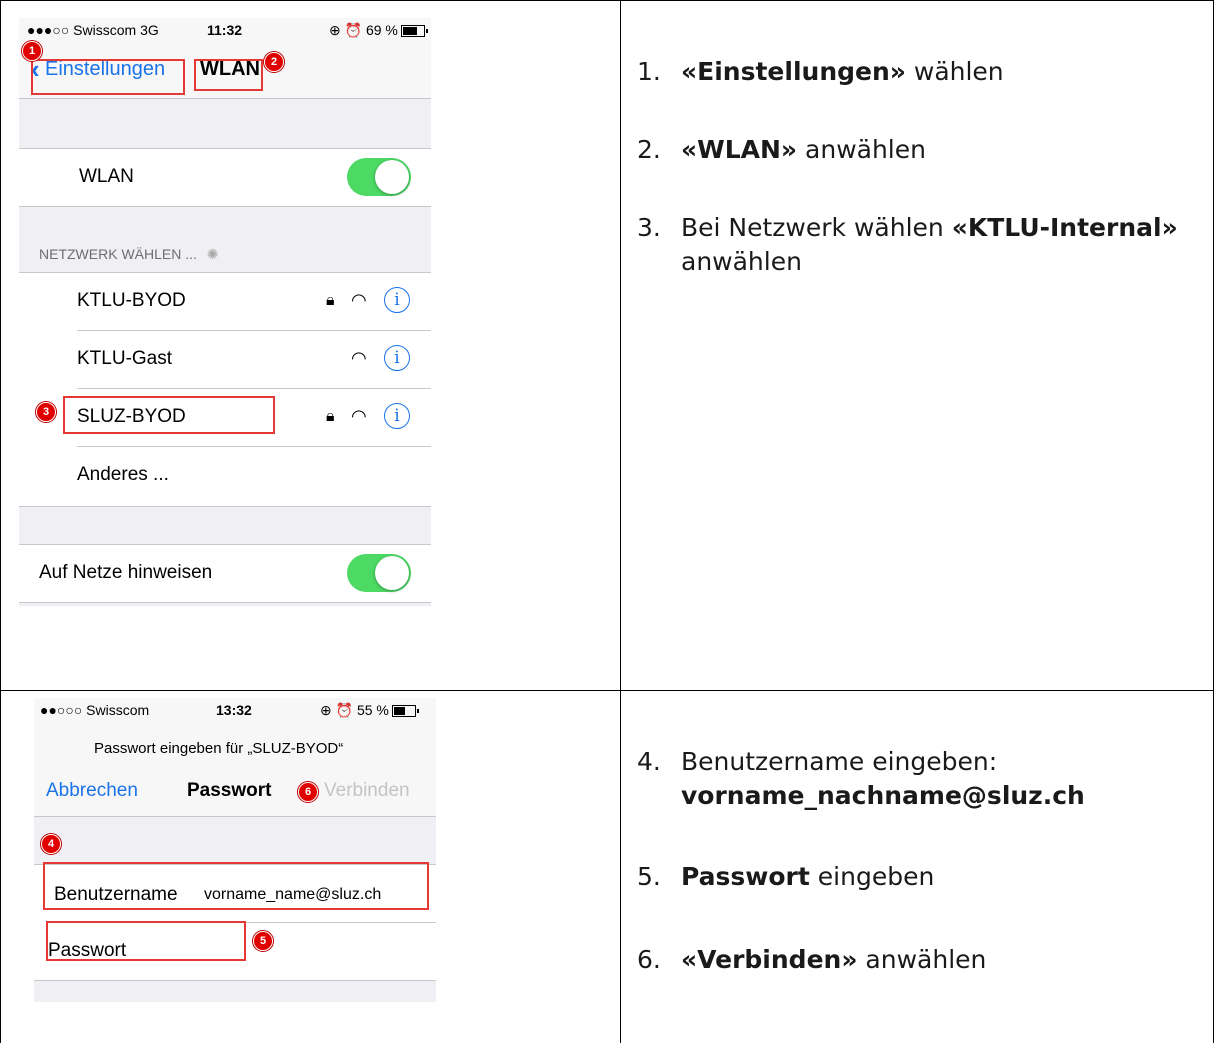 This screenshot has width=1214, height=1043. Describe the element at coordinates (225, 177) in the screenshot. I see `wlan-toggle-row: WLAN` at that location.